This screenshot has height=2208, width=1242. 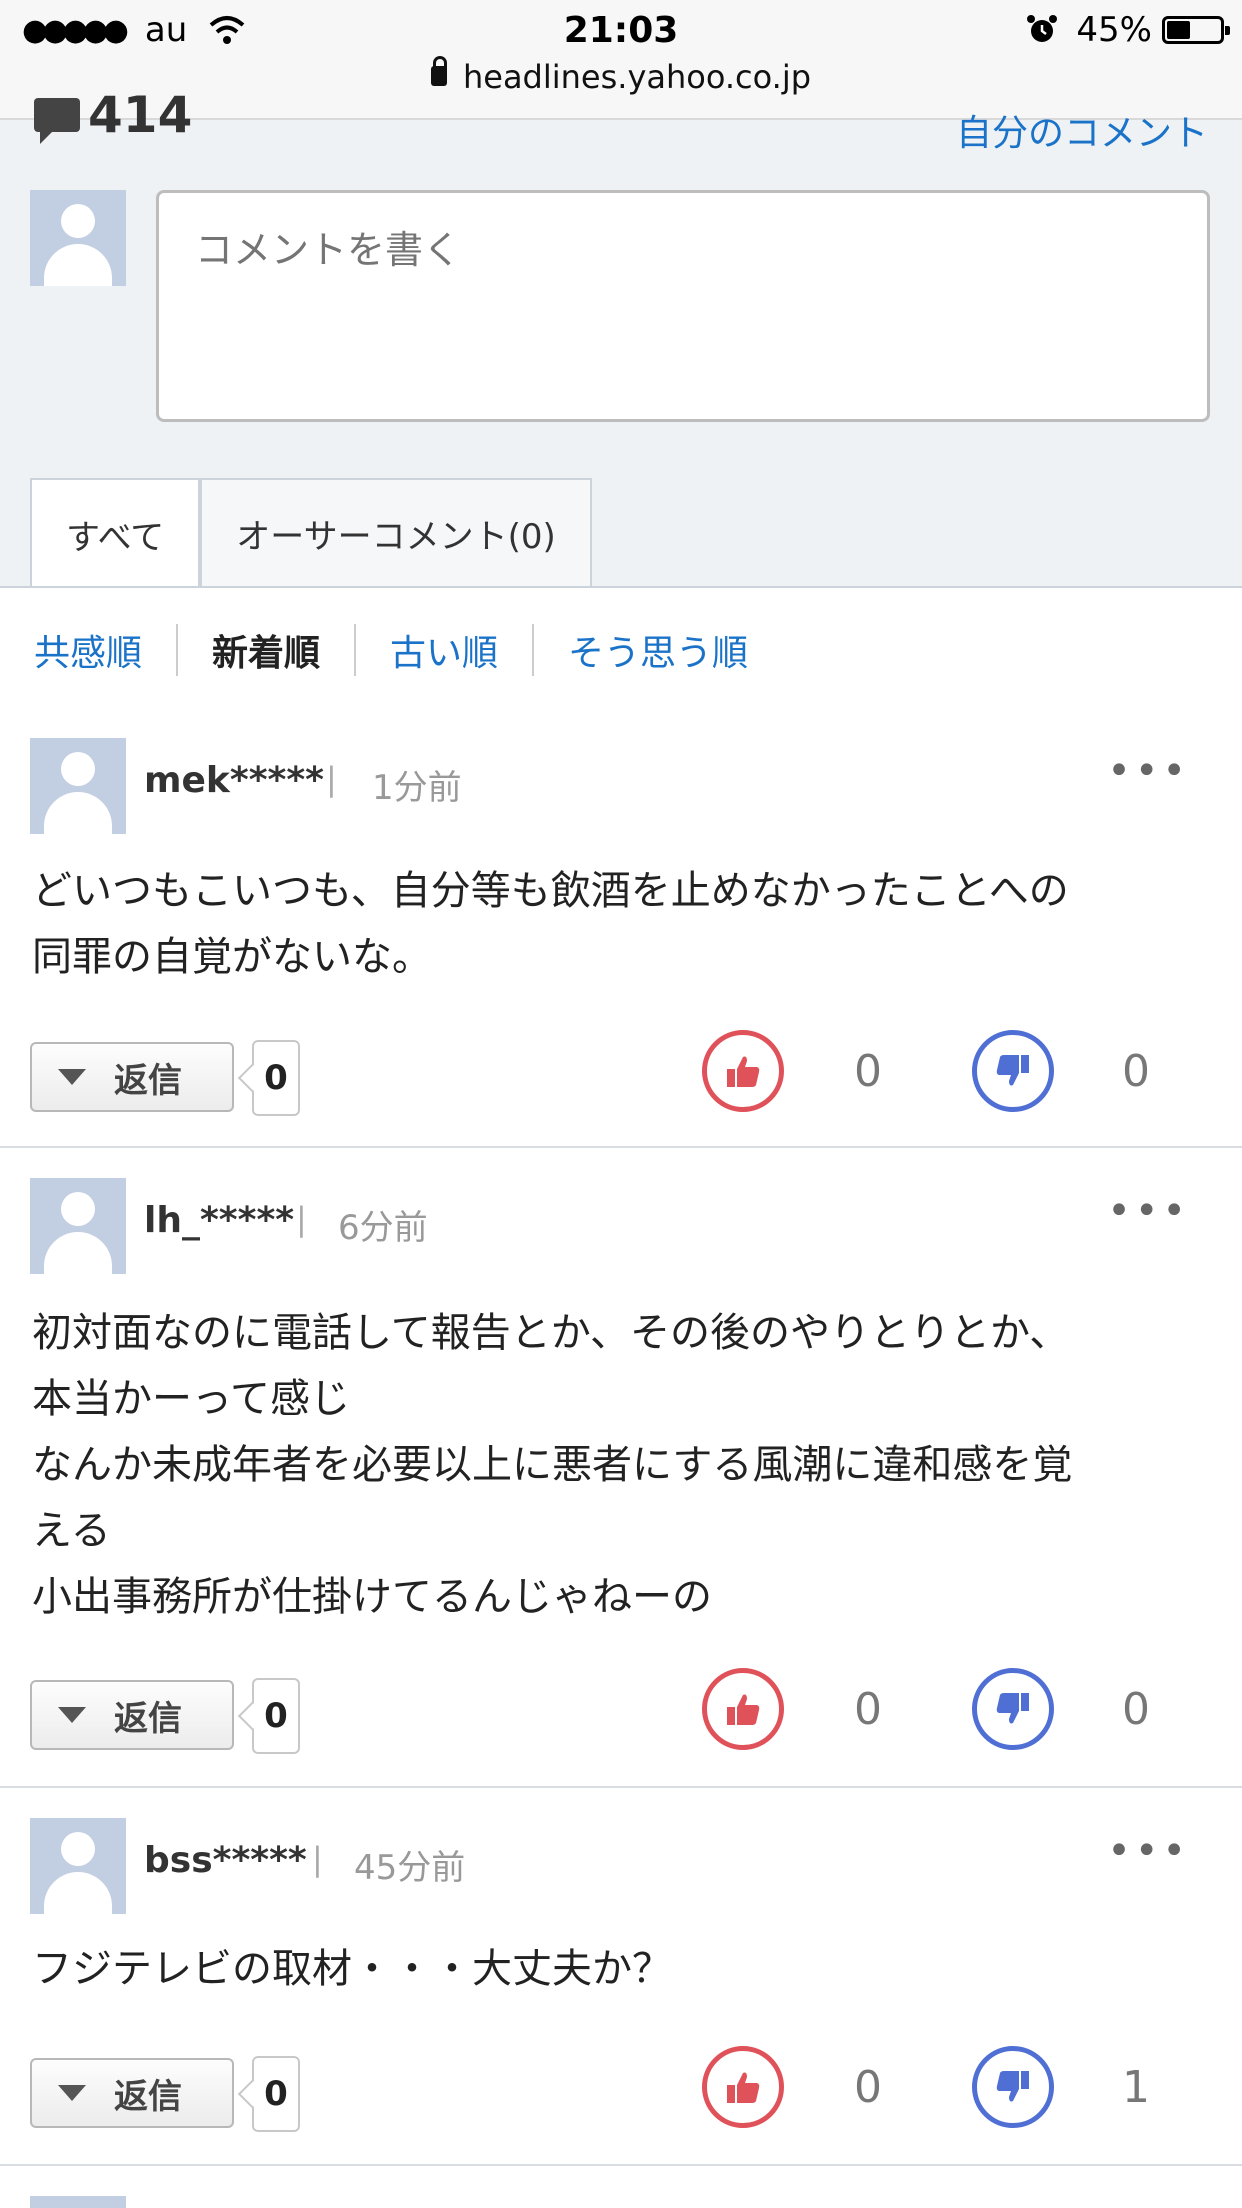 I want to click on disagree-count: 1, so click(x=1136, y=2087).